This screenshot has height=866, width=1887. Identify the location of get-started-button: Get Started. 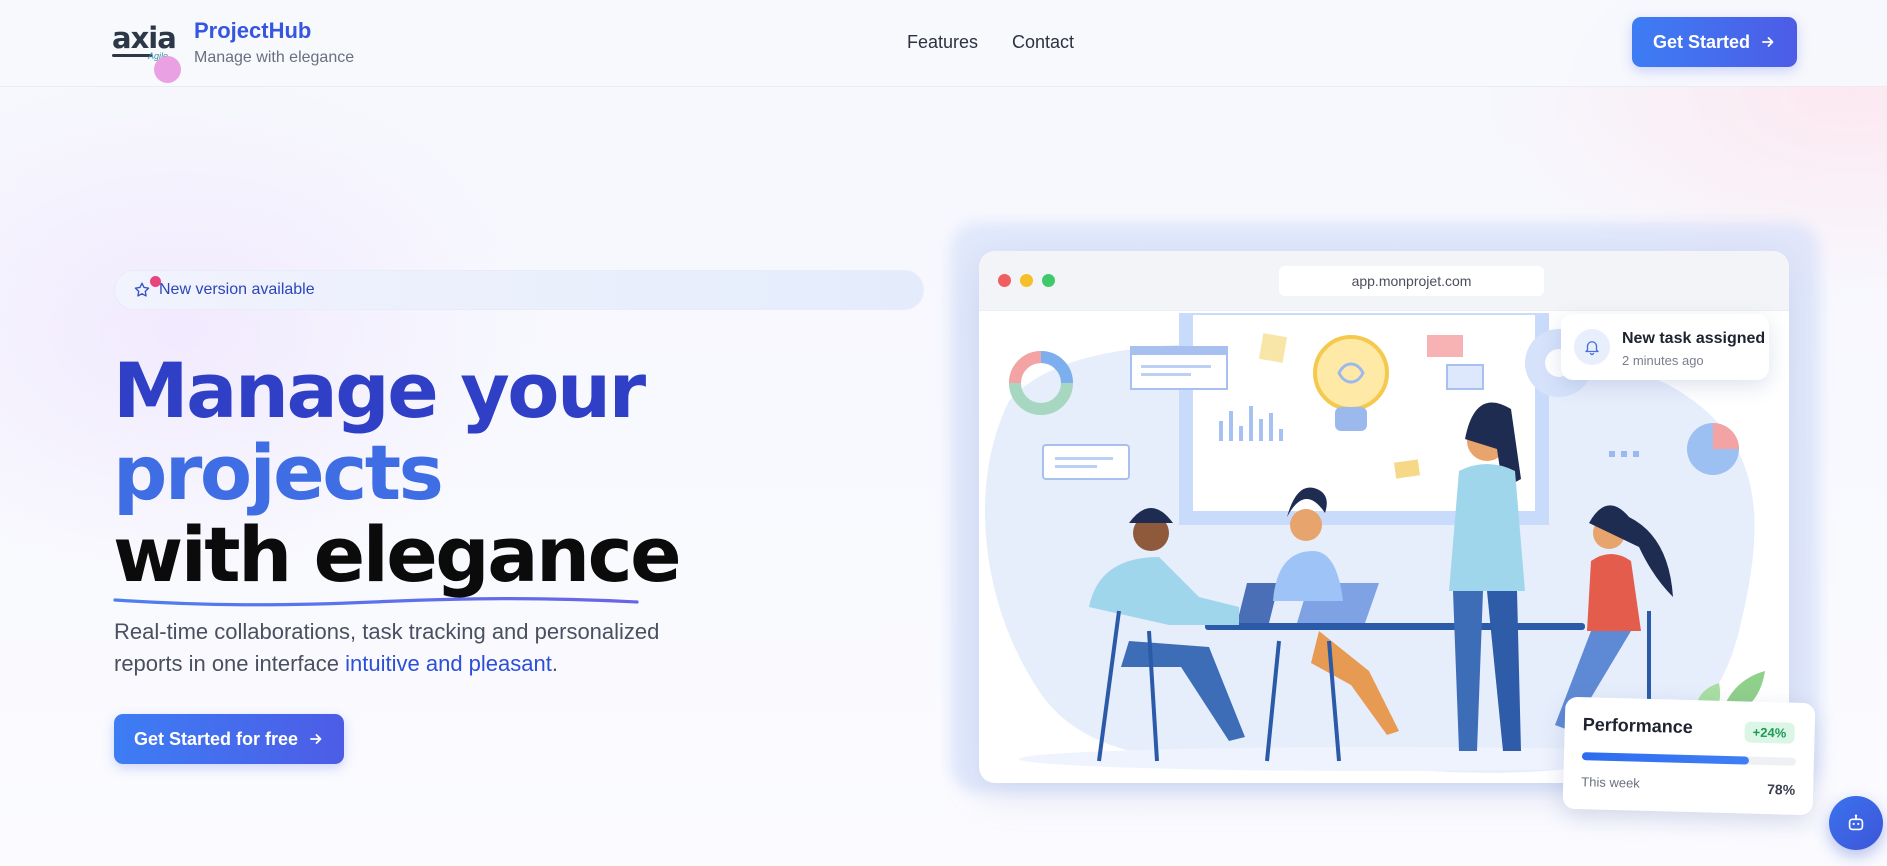
(1714, 42).